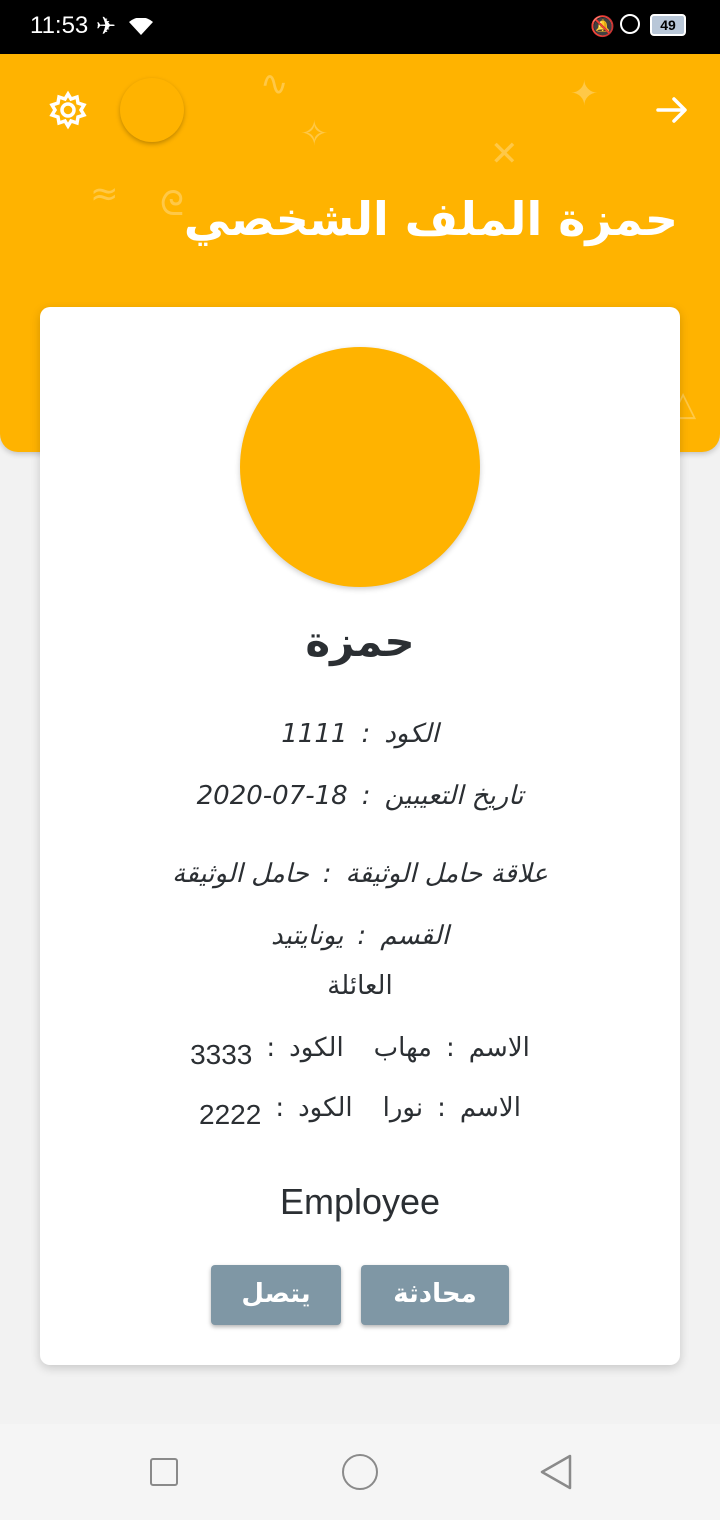  What do you see at coordinates (152, 110) in the screenshot?
I see `avatar-small` at bounding box center [152, 110].